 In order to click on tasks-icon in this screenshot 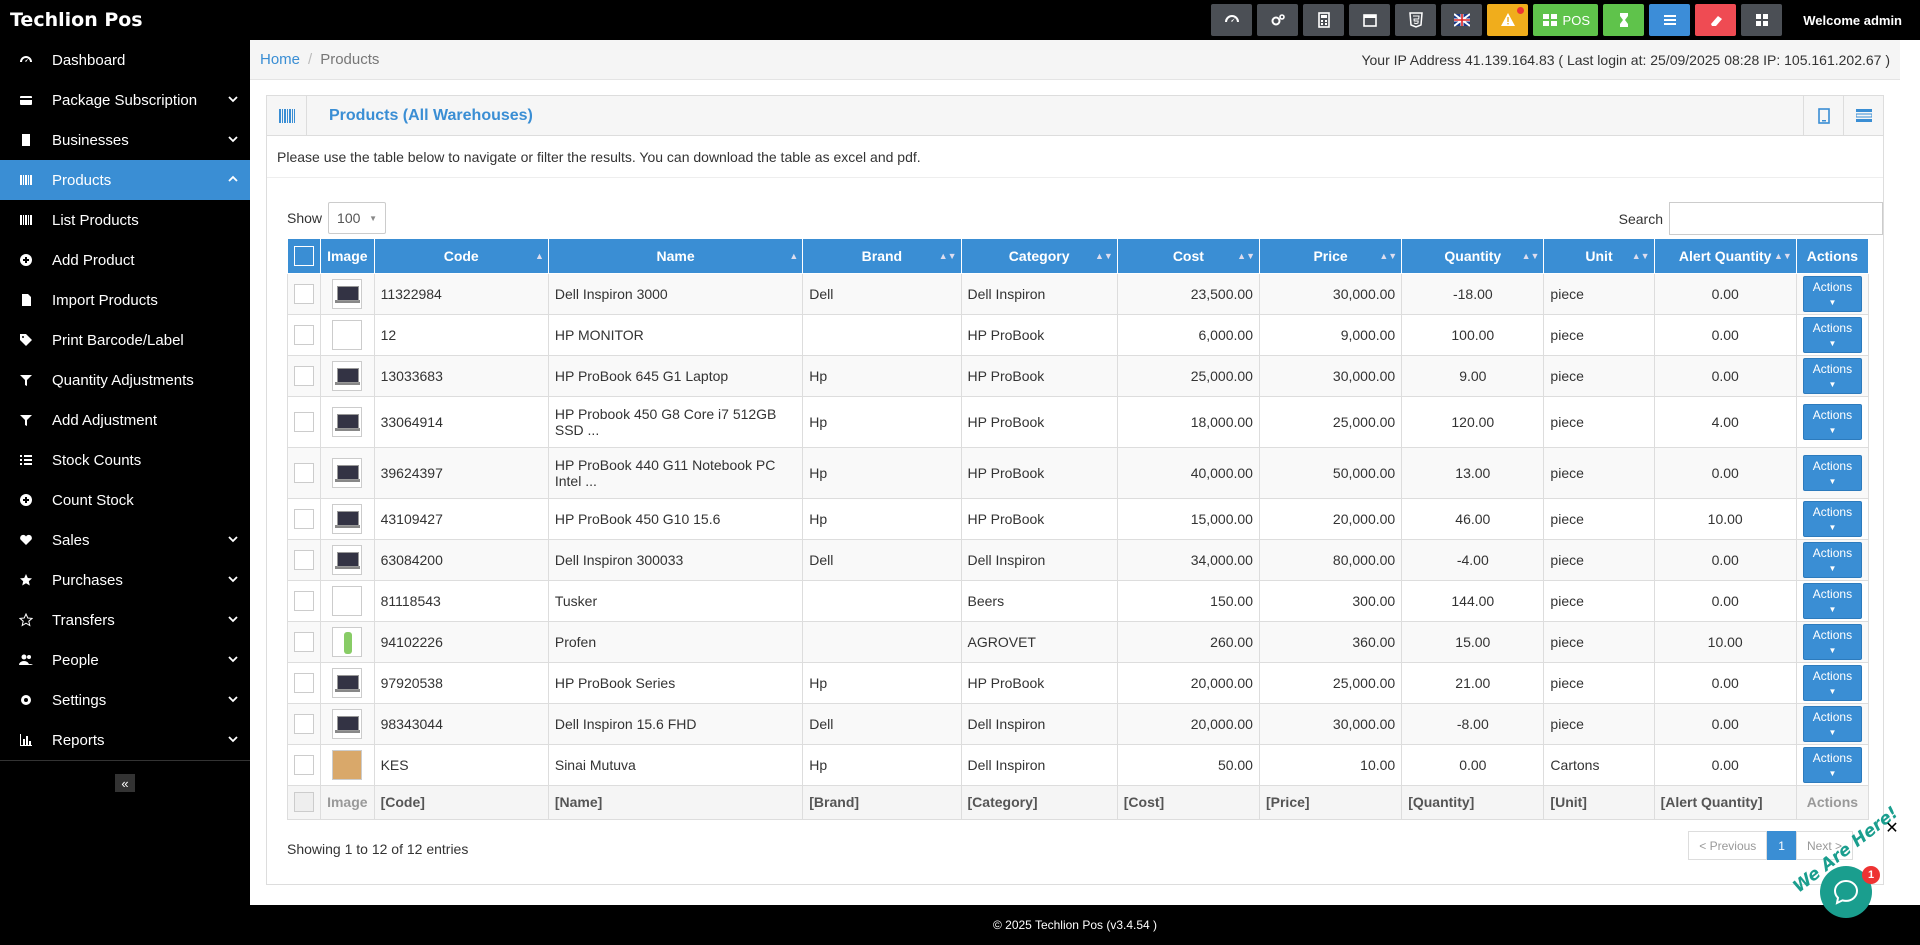, I will do `click(1863, 116)`.